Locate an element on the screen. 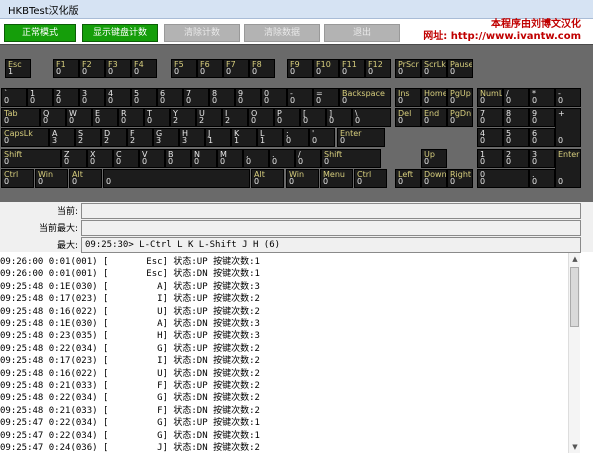  key-h: H3 is located at coordinates (192, 137).